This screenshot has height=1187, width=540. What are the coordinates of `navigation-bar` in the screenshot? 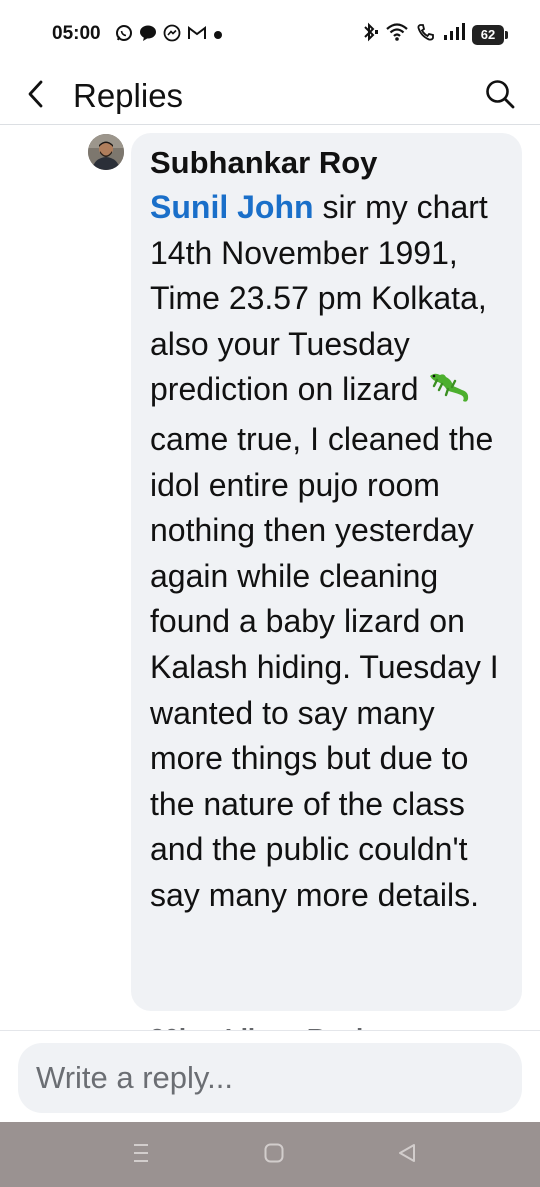 It's located at (270, 1154).